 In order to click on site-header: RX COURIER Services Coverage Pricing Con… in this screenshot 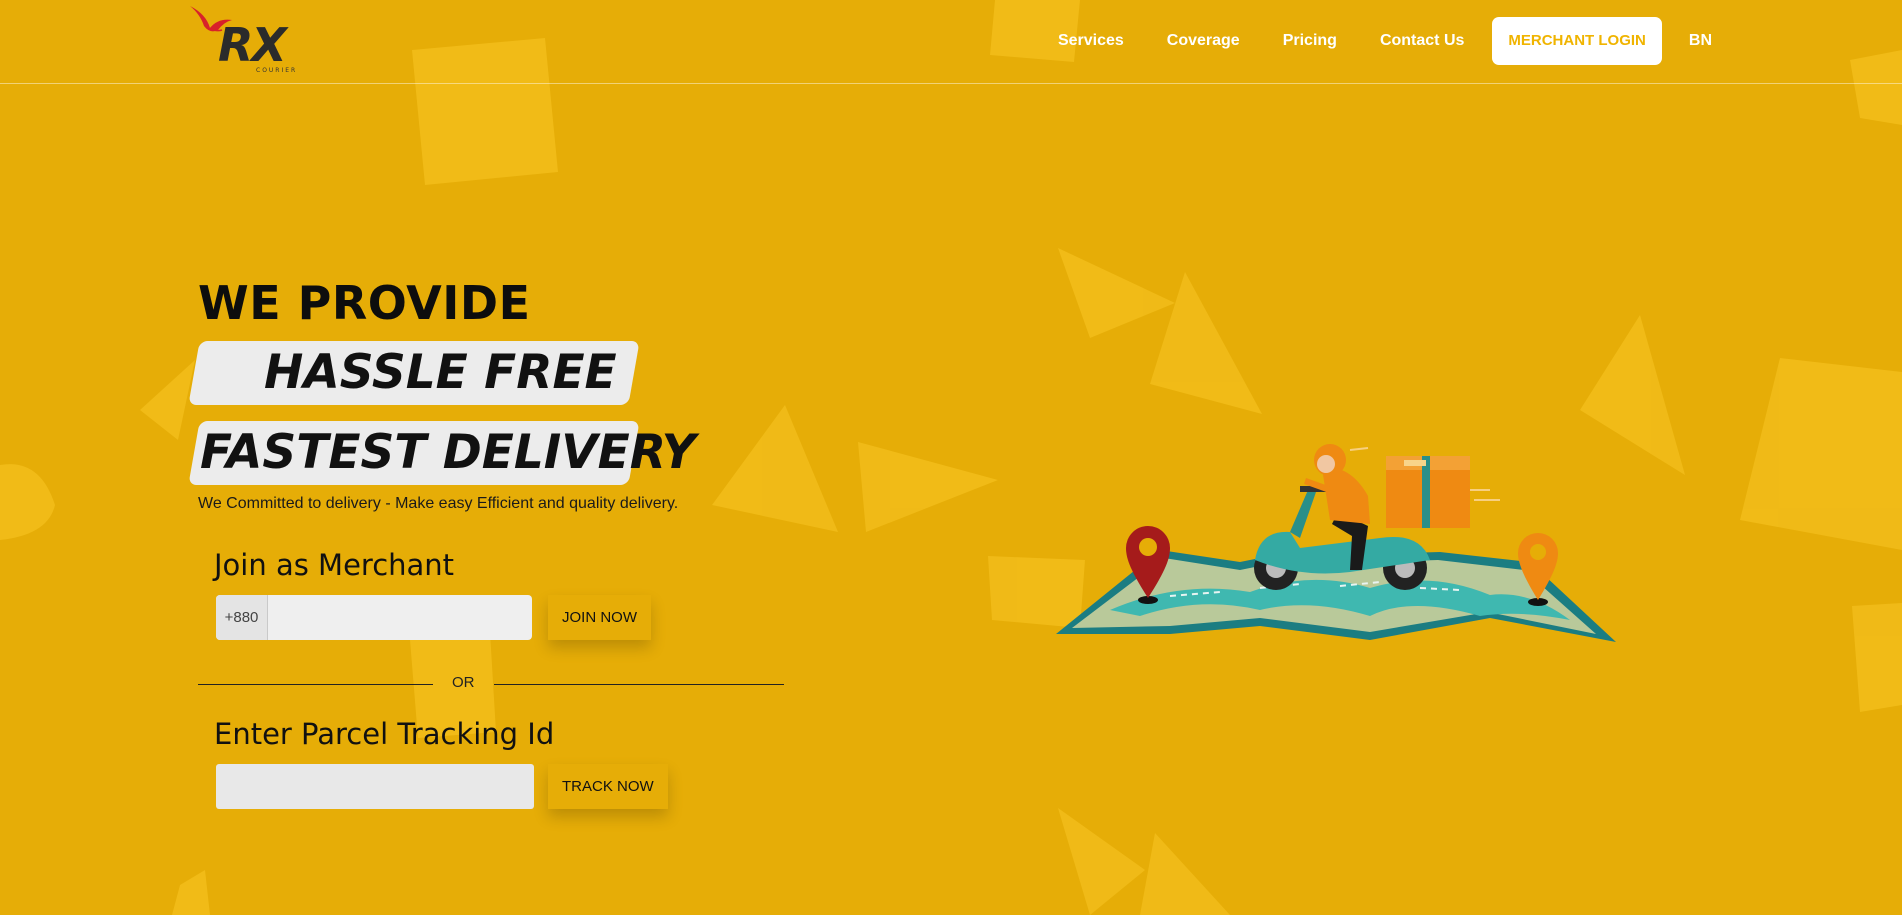, I will do `click(951, 42)`.